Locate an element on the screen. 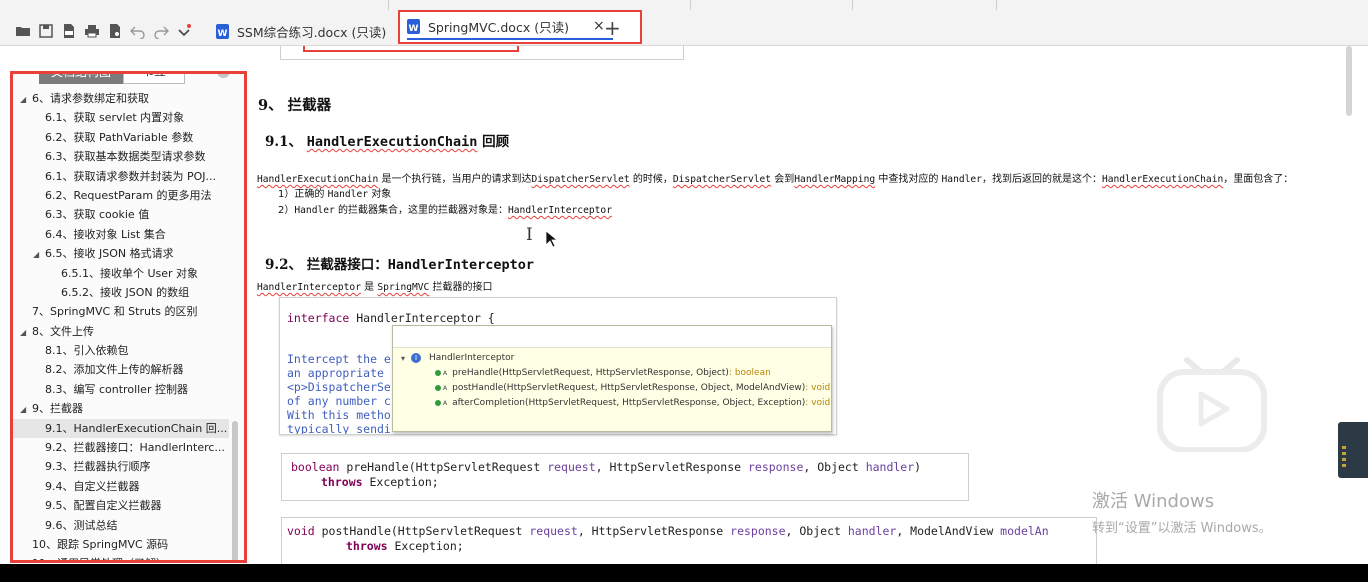 The image size is (1368, 582). outline-item-label: 6.5.2、接收 JSON 的数组 is located at coordinates (125, 292).